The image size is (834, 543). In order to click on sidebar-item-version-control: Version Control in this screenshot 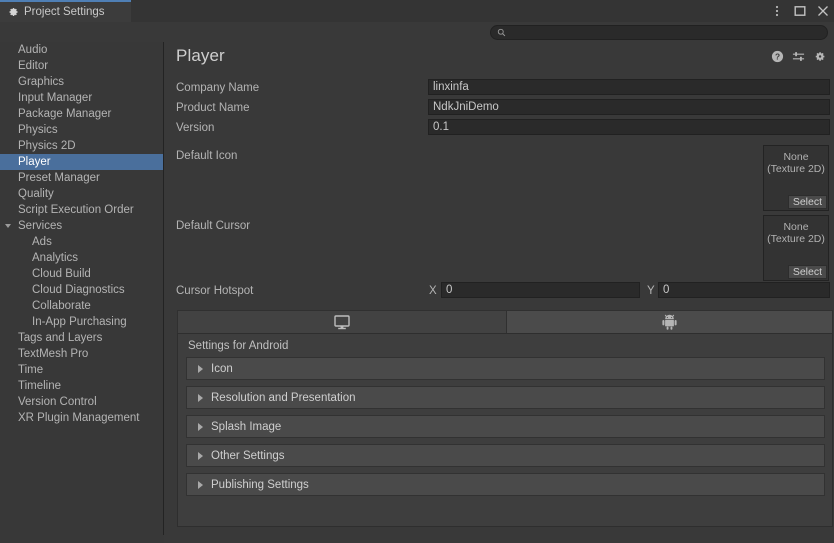, I will do `click(81, 402)`.